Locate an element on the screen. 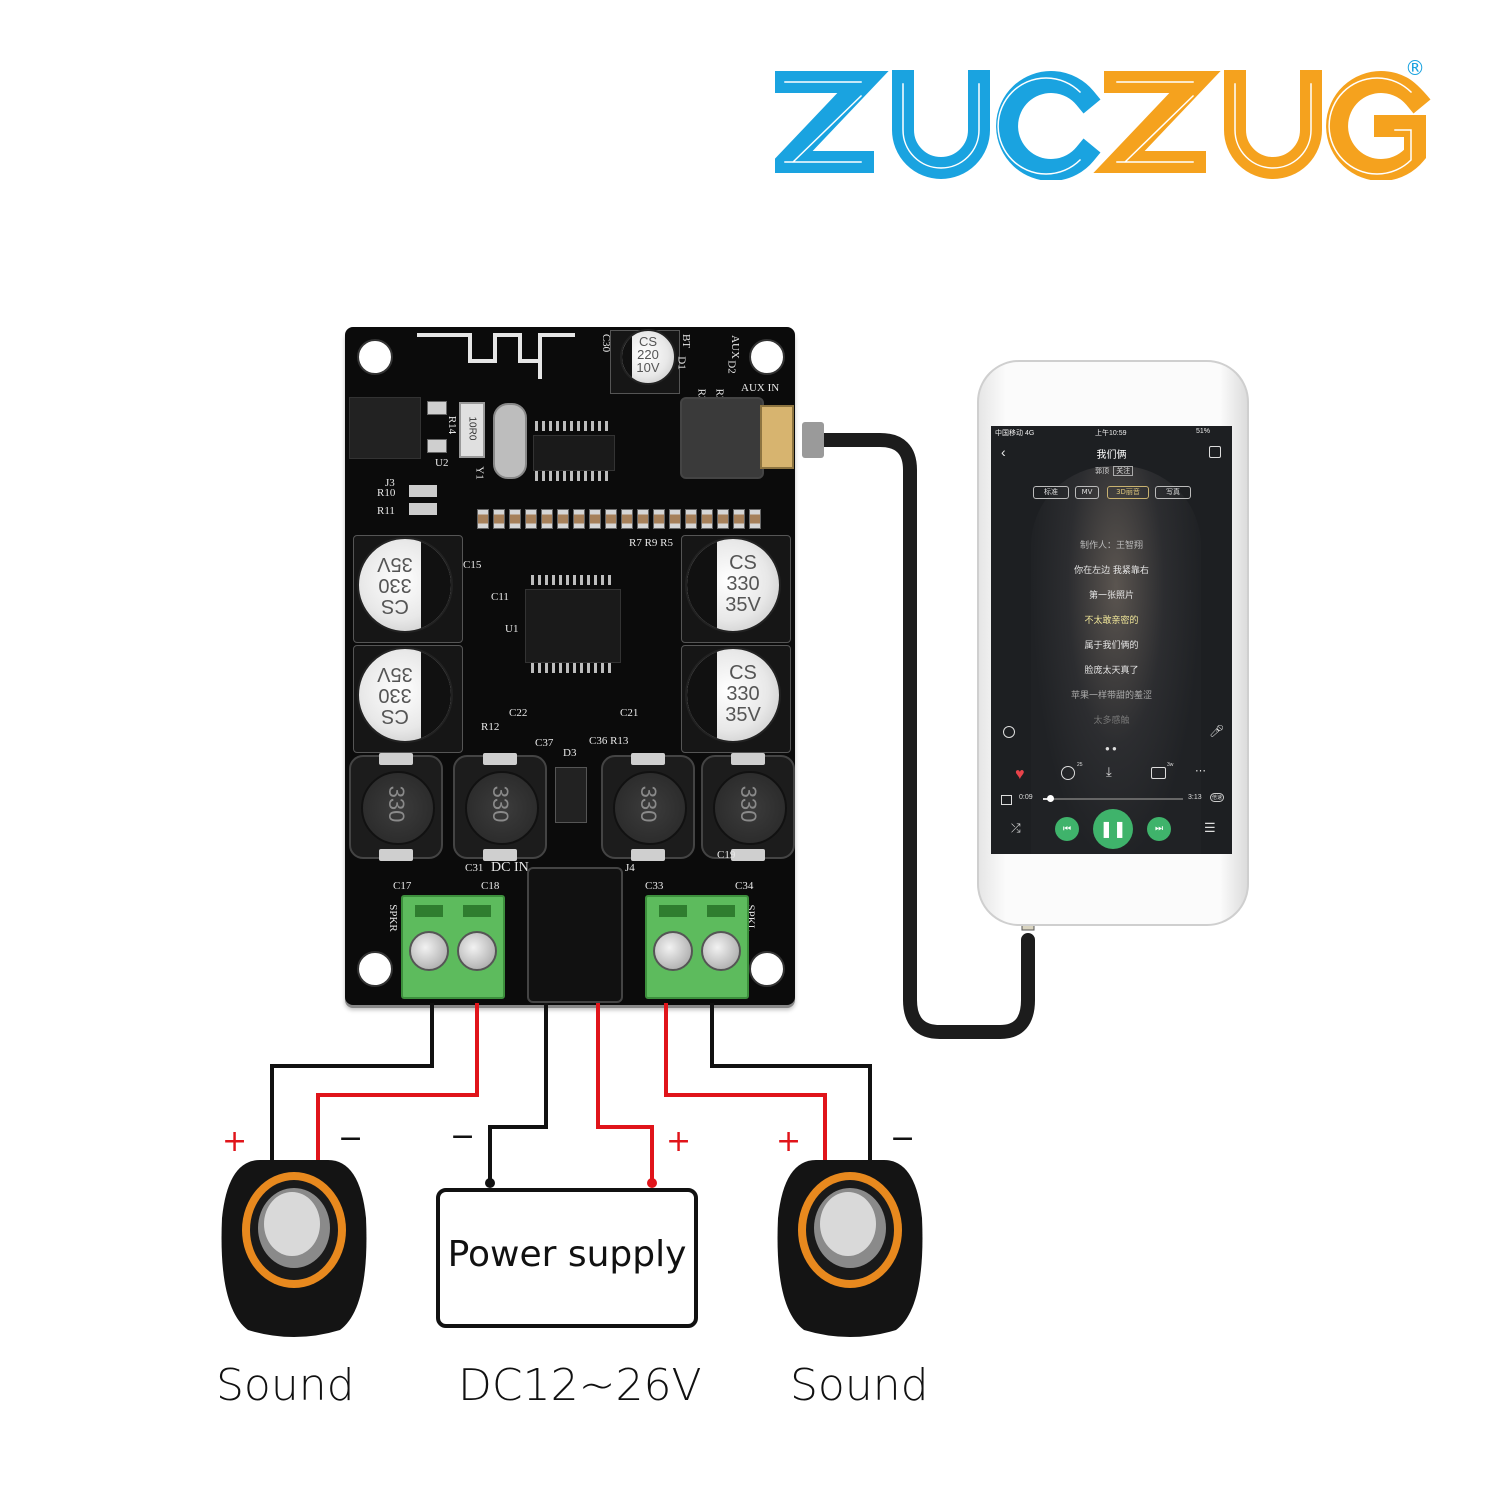 The width and height of the screenshot is (1500, 1500). silk-spkr: SPKR is located at coordinates (392, 918).